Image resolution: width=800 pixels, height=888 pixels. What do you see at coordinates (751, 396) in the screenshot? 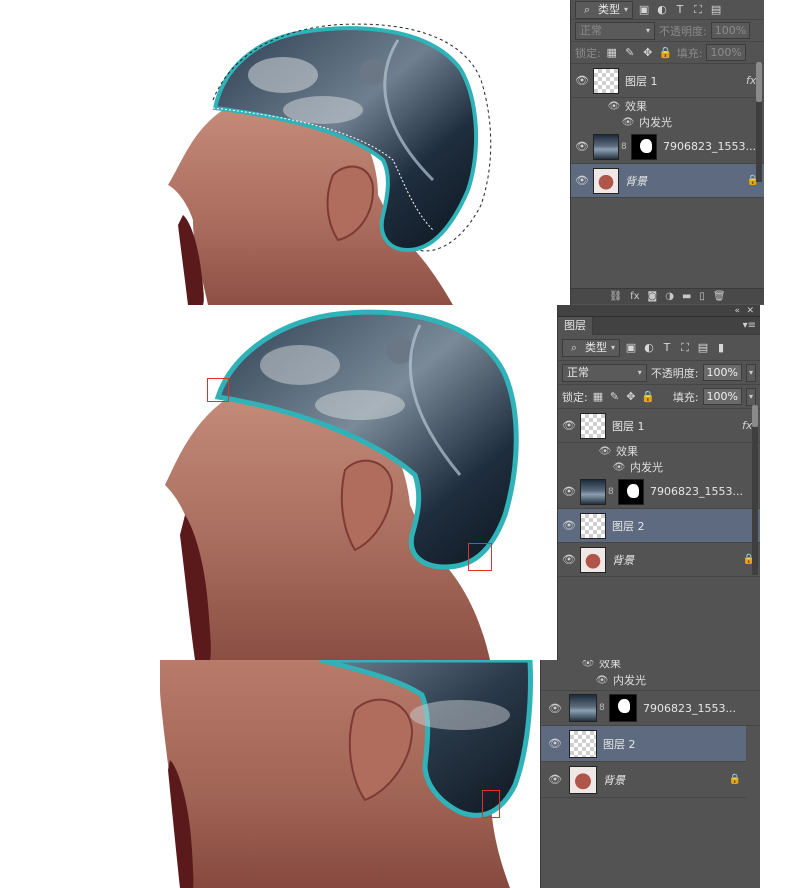
I see `fill-slider-toggle: ▾` at bounding box center [751, 396].